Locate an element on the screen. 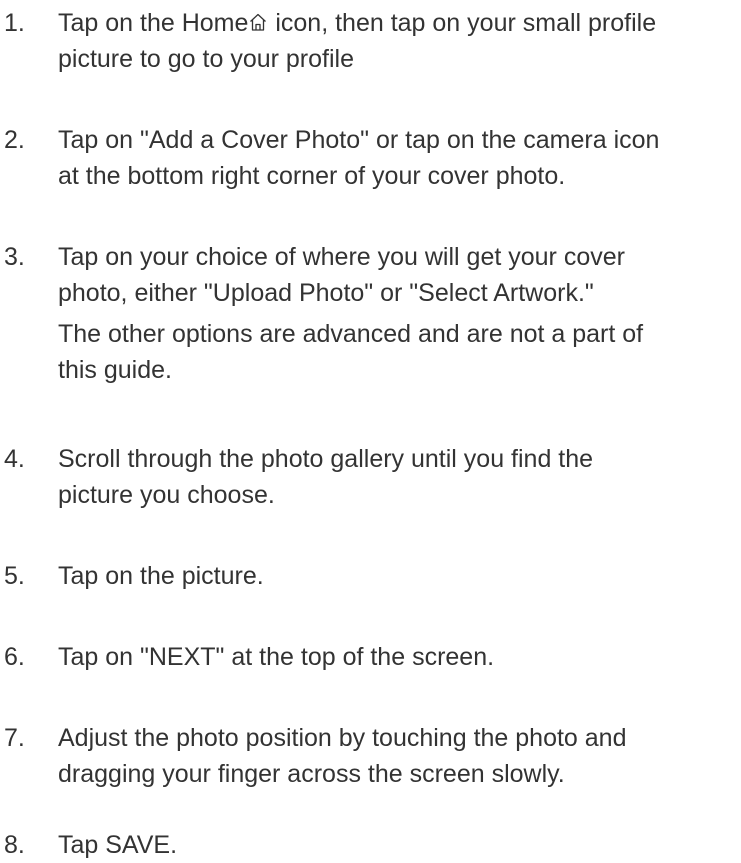 Image resolution: width=741 pixels, height=863 pixels. step-text-part: picture to go to your profile is located at coordinates (206, 59).